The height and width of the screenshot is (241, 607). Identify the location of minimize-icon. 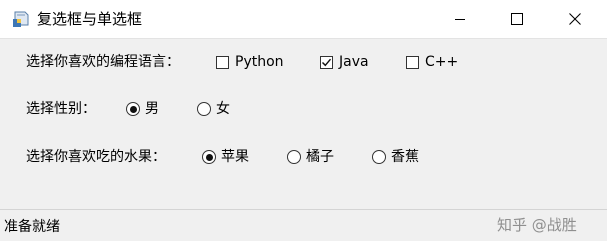
(460, 19).